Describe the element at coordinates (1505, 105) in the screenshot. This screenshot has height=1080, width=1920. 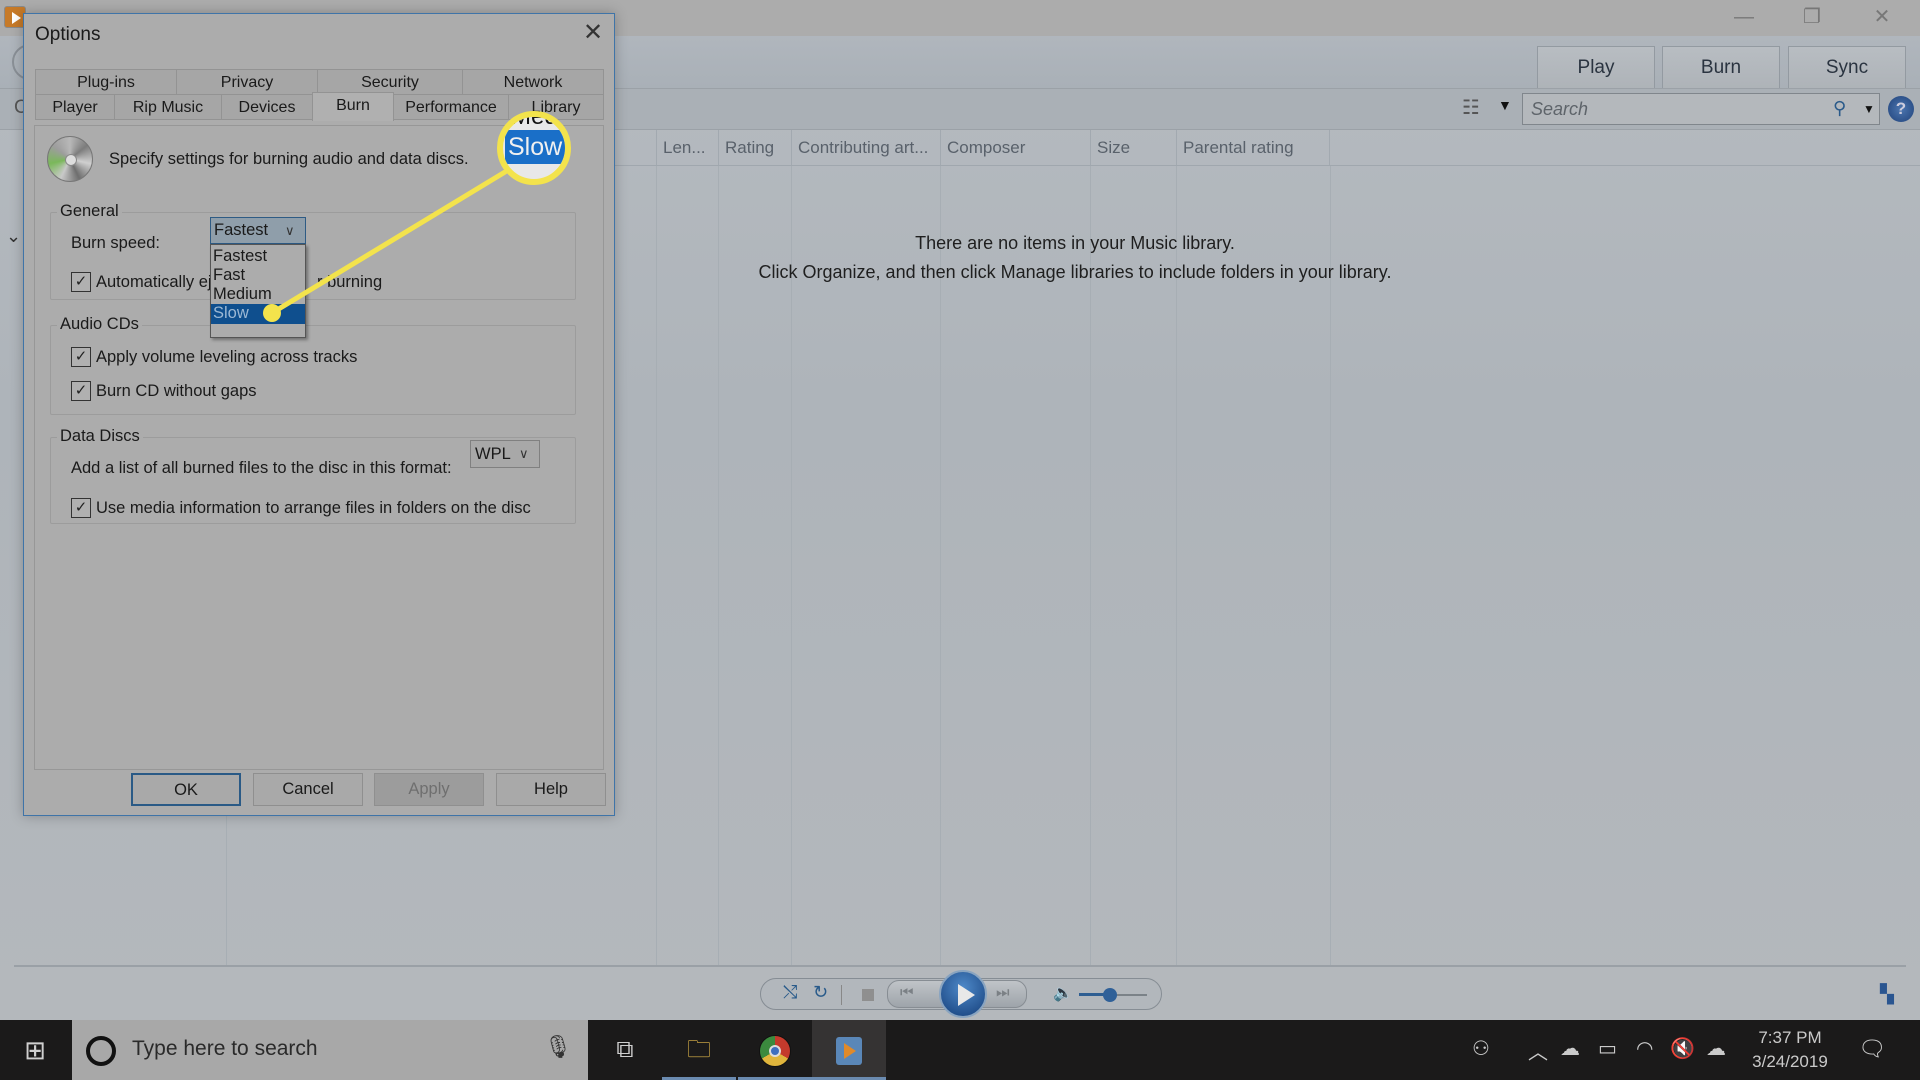
I see `view-options-dropdown-icon: ▼` at that location.